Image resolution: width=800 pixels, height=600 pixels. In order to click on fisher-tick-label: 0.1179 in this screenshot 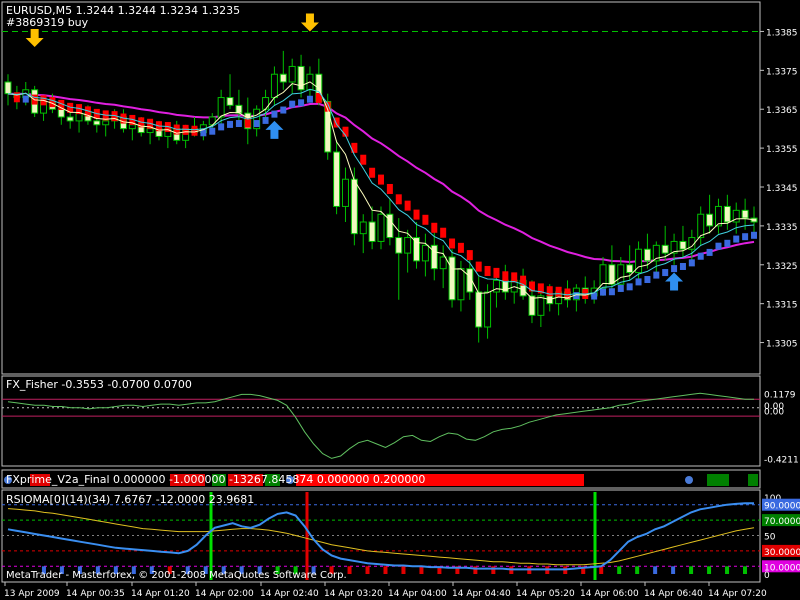, I will do `click(780, 395)`.